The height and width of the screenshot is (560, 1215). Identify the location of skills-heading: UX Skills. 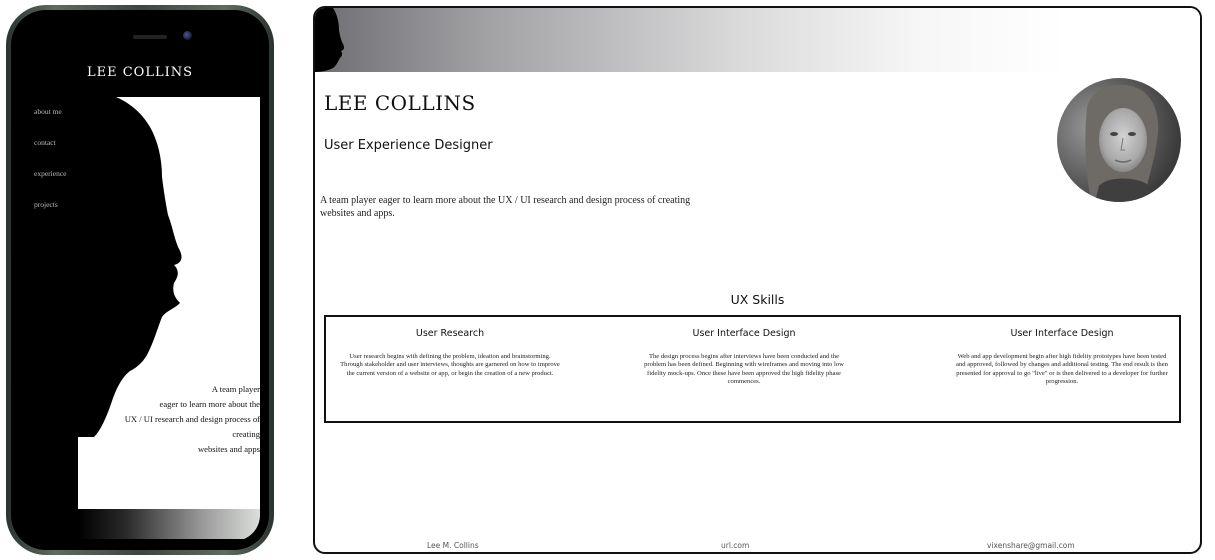
(757, 299).